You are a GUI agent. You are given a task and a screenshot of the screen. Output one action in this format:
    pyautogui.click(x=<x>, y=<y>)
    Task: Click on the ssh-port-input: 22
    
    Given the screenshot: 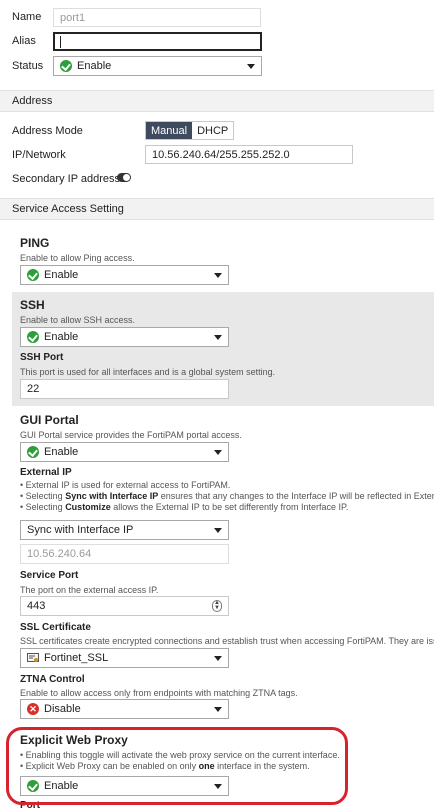 What is the action you would take?
    pyautogui.click(x=124, y=389)
    